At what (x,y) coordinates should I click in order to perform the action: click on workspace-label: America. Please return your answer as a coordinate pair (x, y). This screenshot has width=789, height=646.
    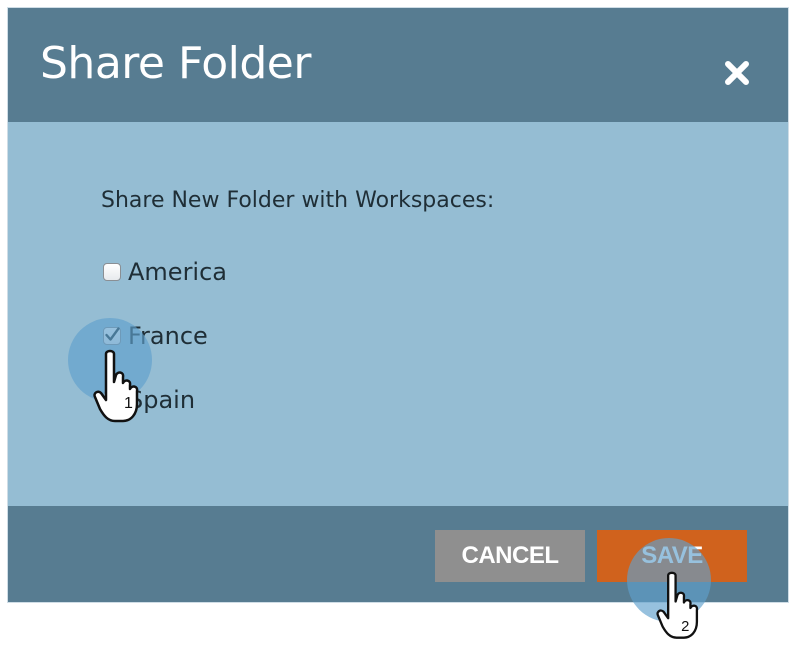
    Looking at the image, I should click on (177, 272).